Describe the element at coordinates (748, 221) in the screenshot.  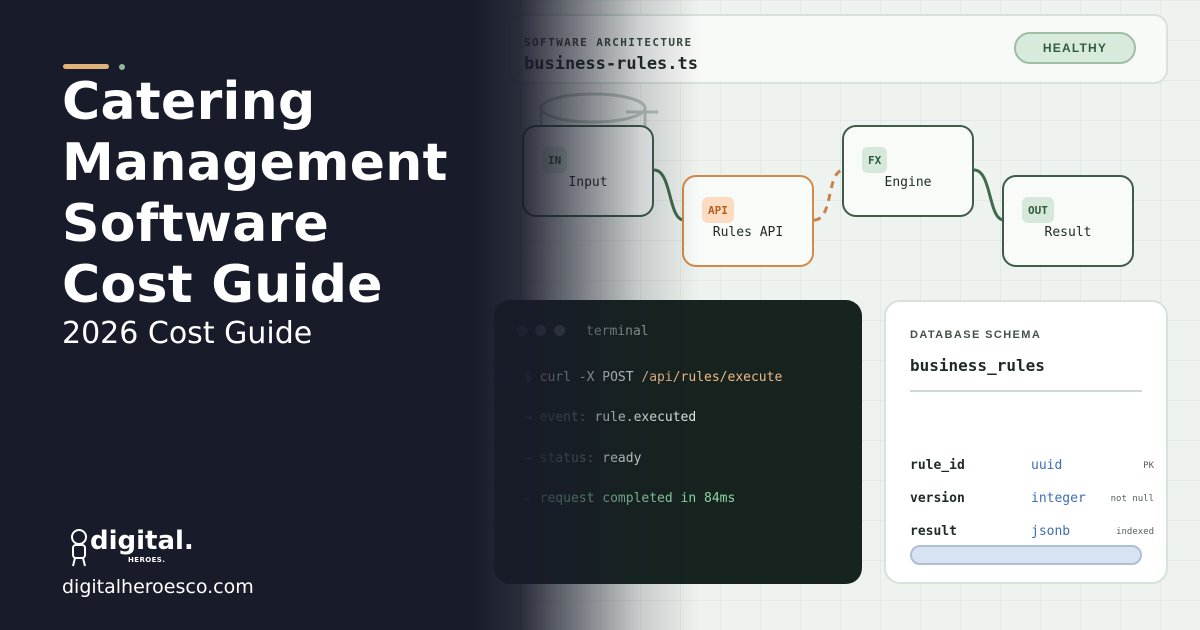
I see `flow-node-rules-api: API Rules API` at that location.